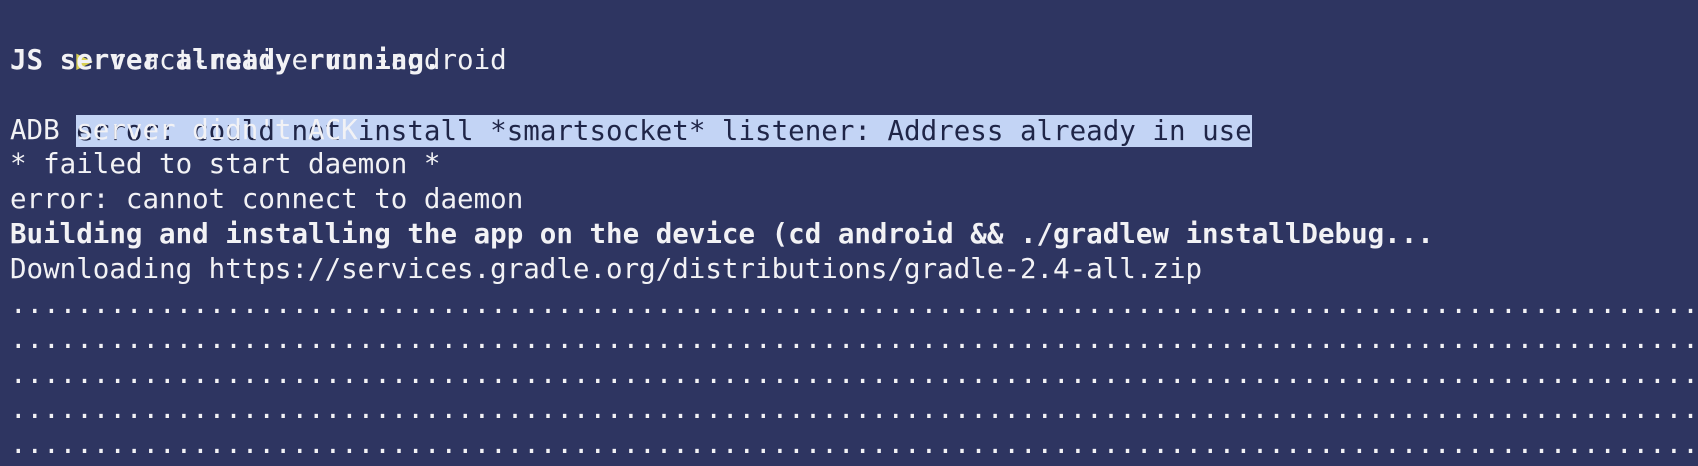  I want to click on output-line-js-server: JS server already running., so click(225, 60).